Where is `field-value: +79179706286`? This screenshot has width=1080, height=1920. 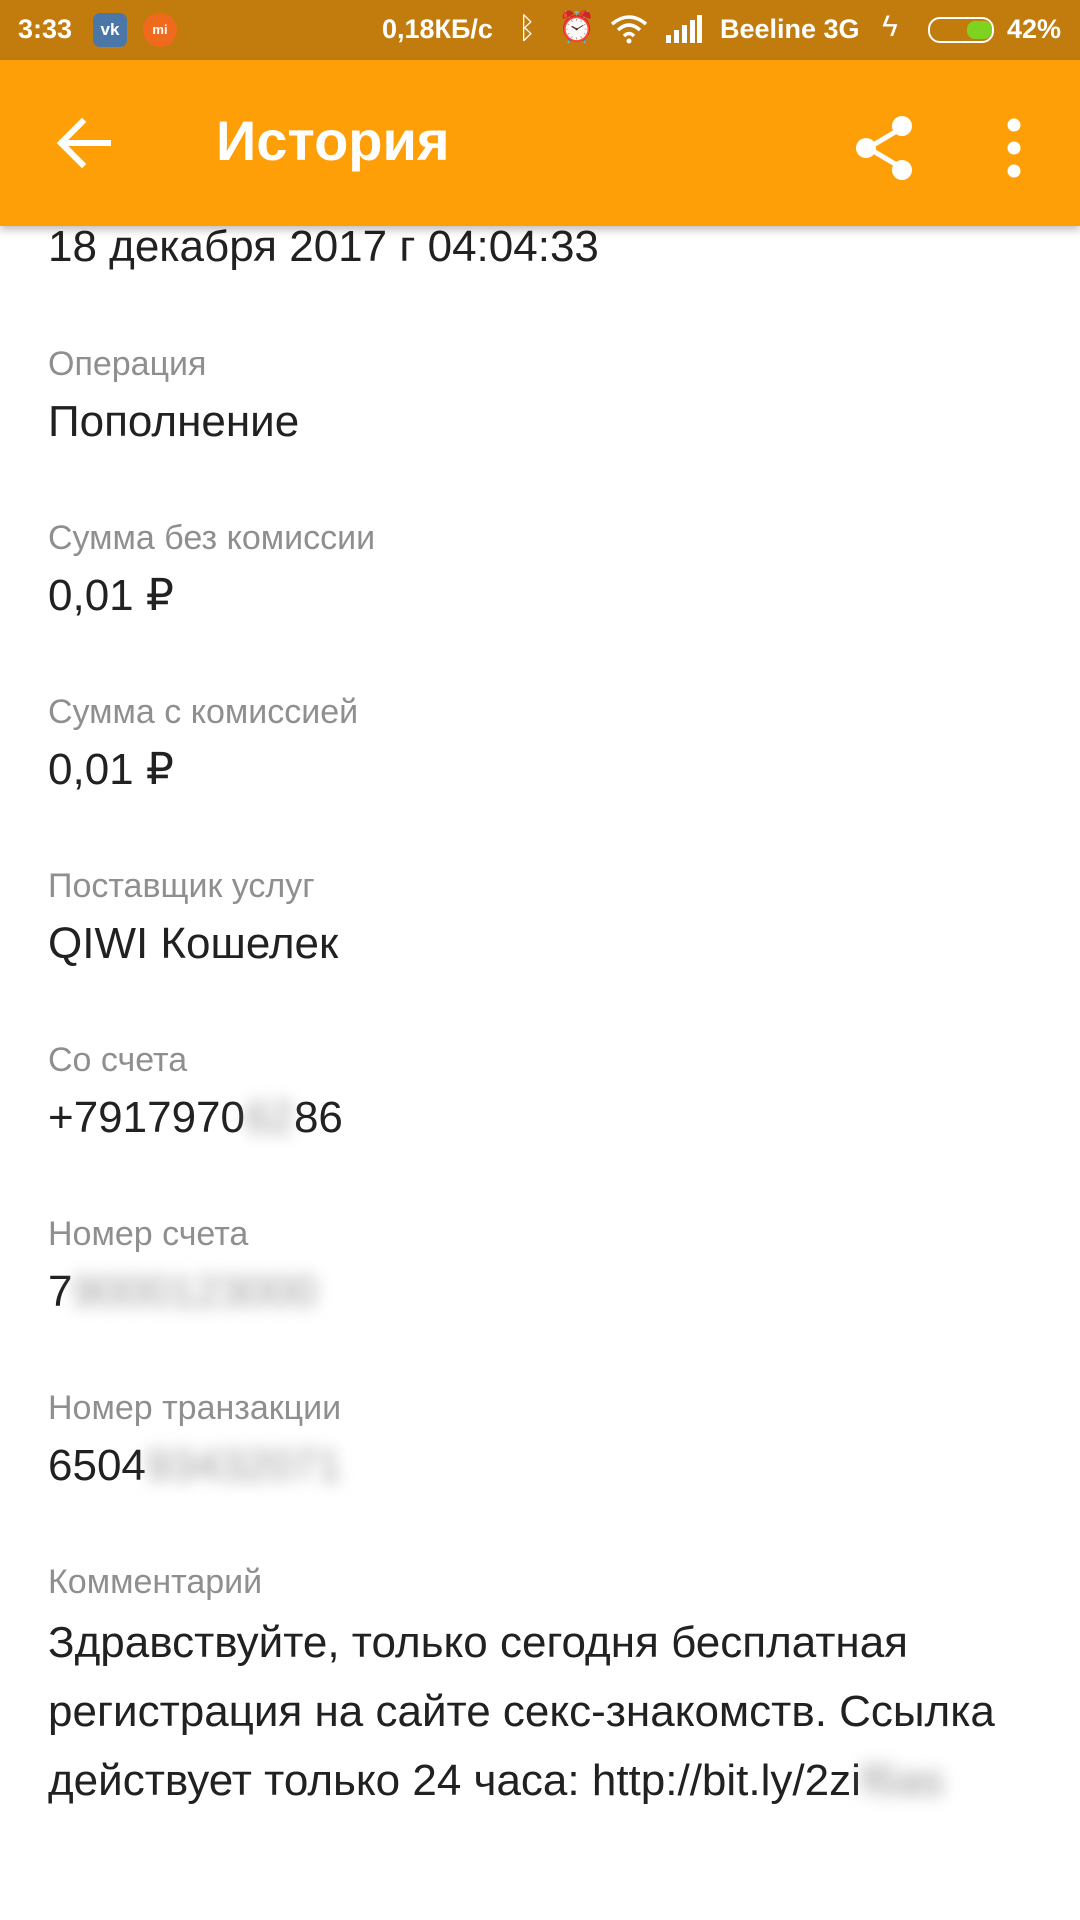
field-value: +79179706286 is located at coordinates (543, 1118).